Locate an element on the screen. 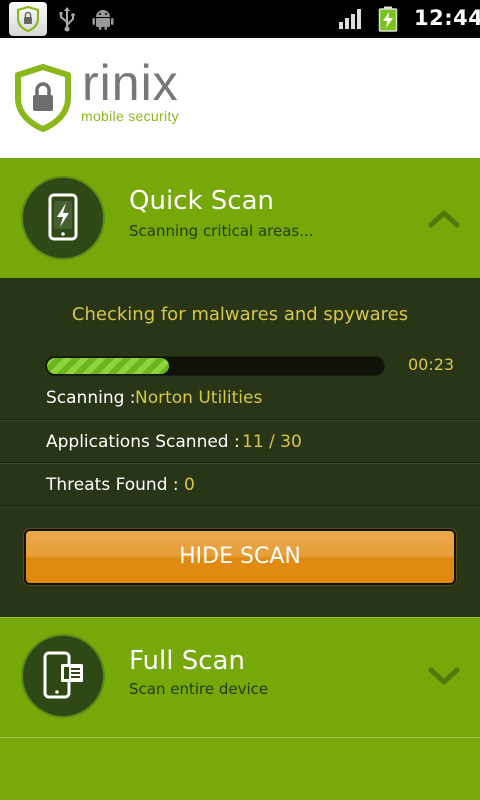 This screenshot has height=800, width=480. chevron-up-icon is located at coordinates (444, 218).